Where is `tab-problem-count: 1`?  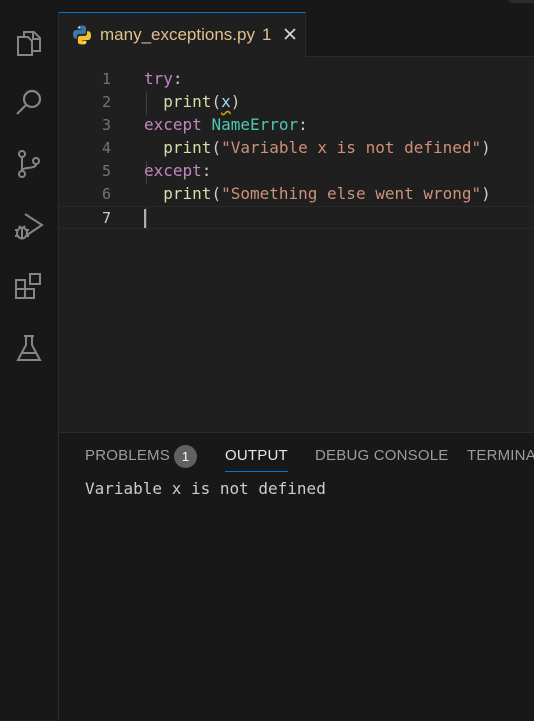
tab-problem-count: 1 is located at coordinates (267, 34).